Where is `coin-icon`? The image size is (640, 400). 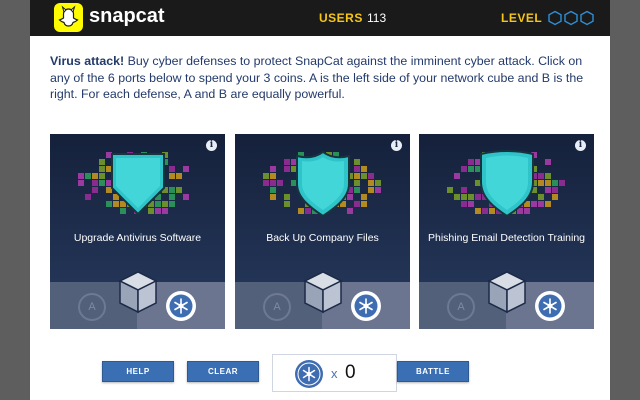 coin-icon is located at coordinates (309, 374).